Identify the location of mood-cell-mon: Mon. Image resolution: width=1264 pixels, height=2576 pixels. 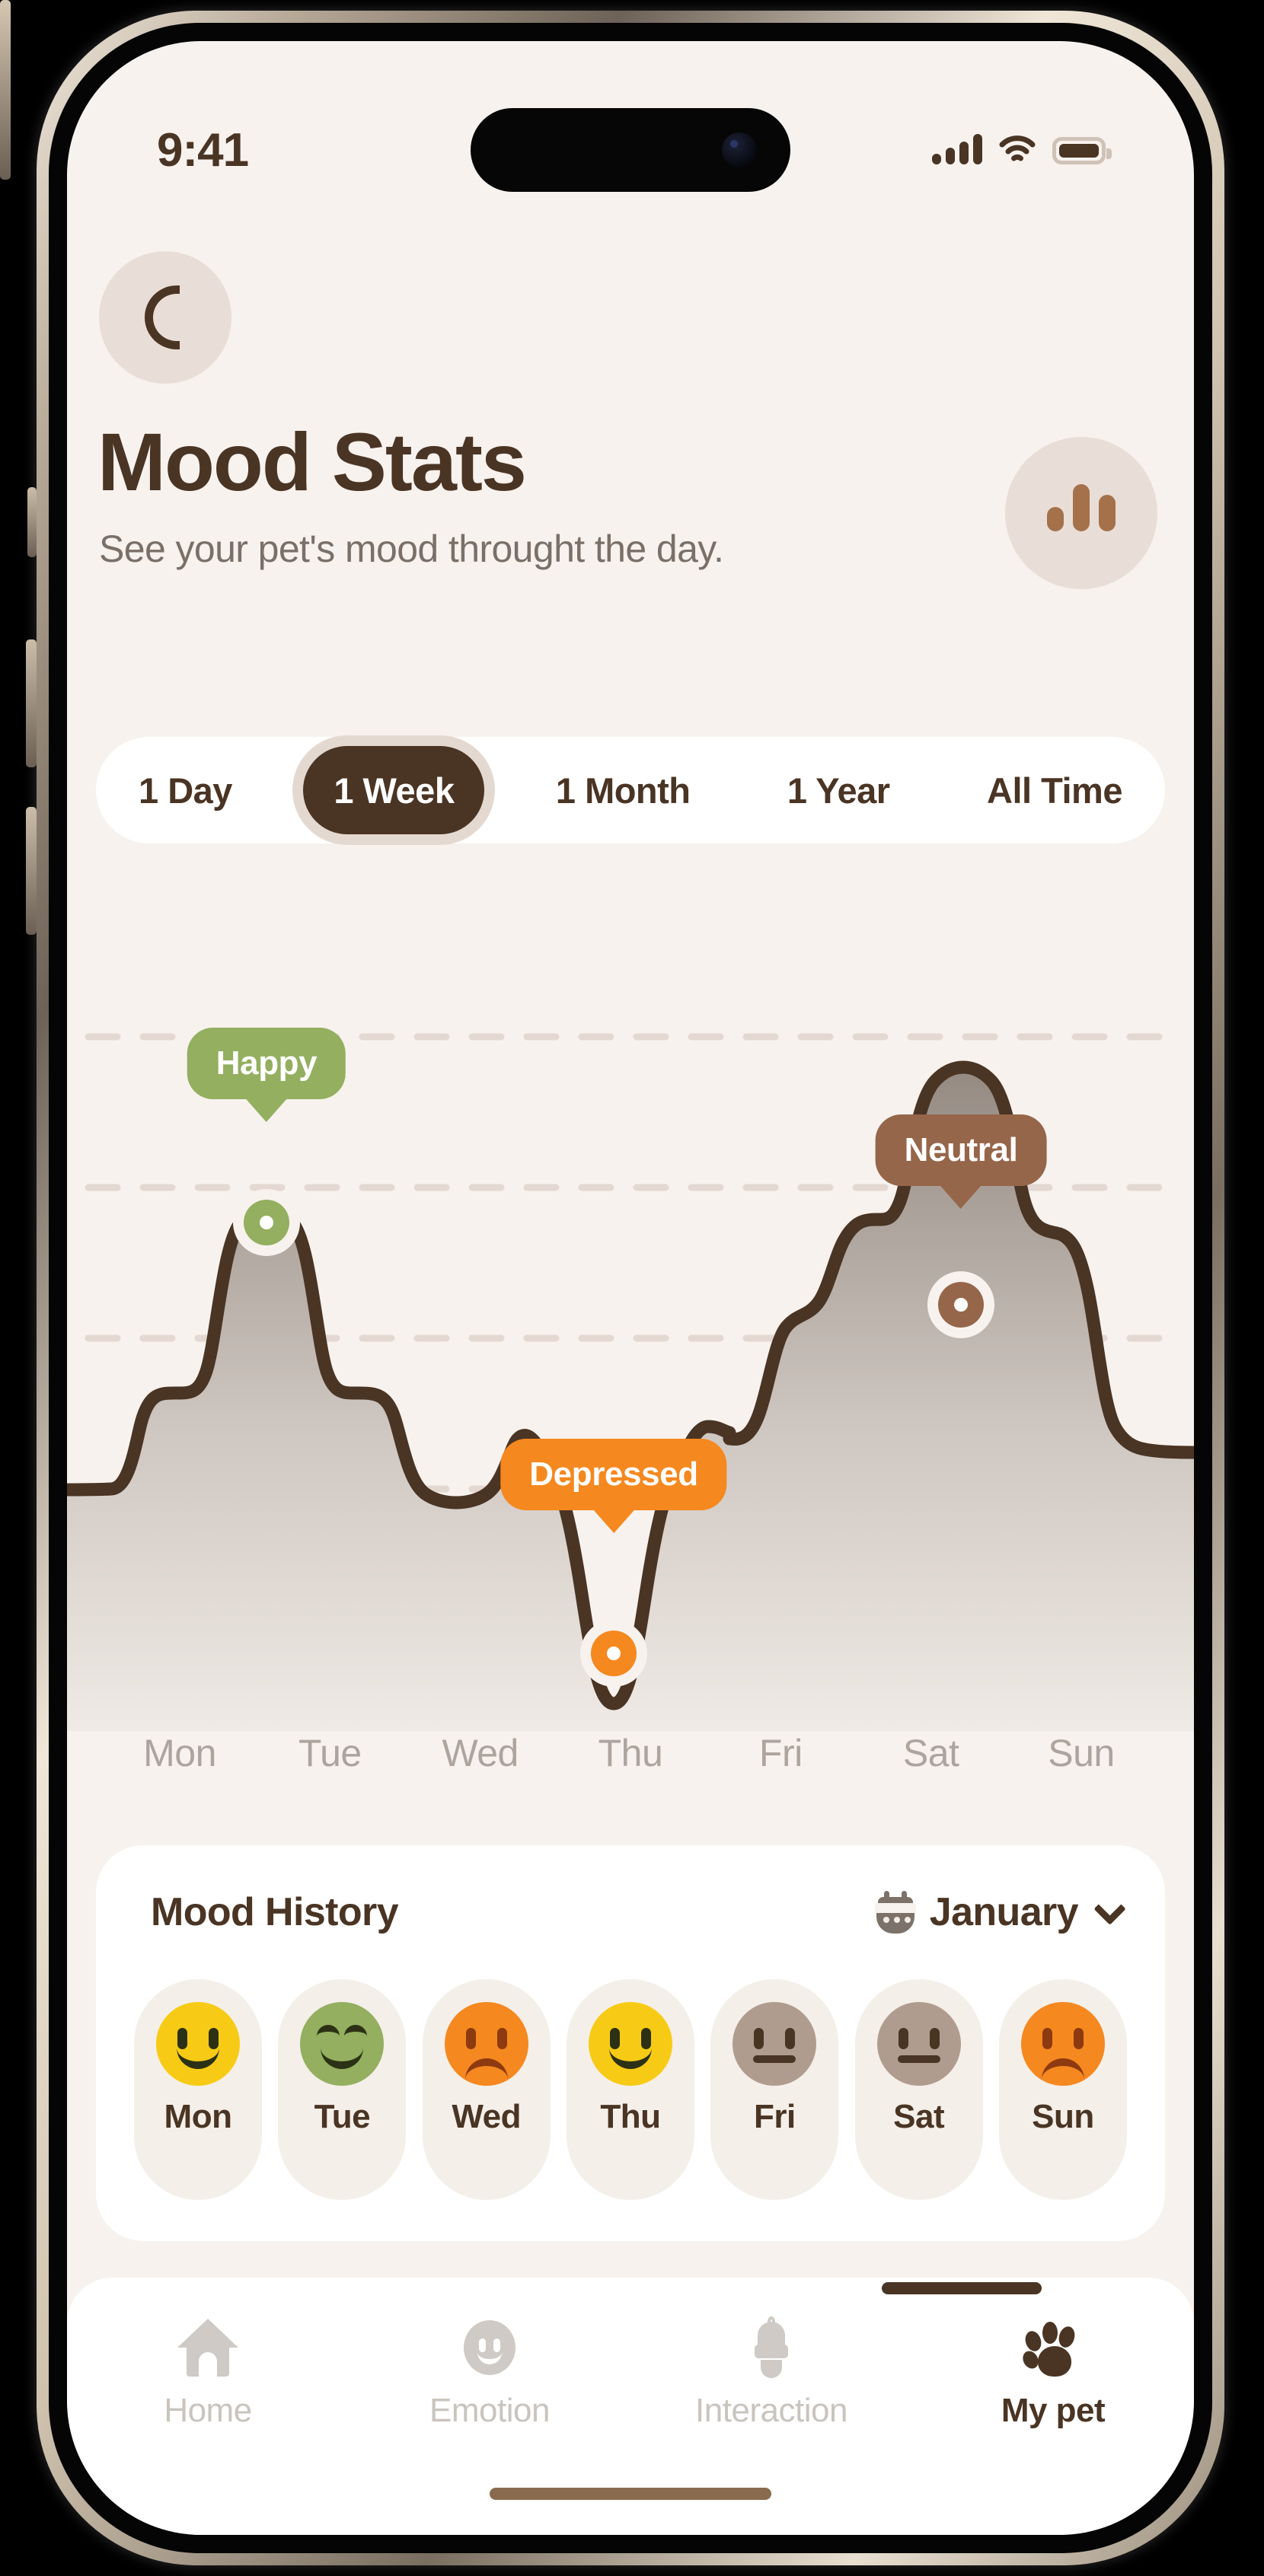
(198, 2089).